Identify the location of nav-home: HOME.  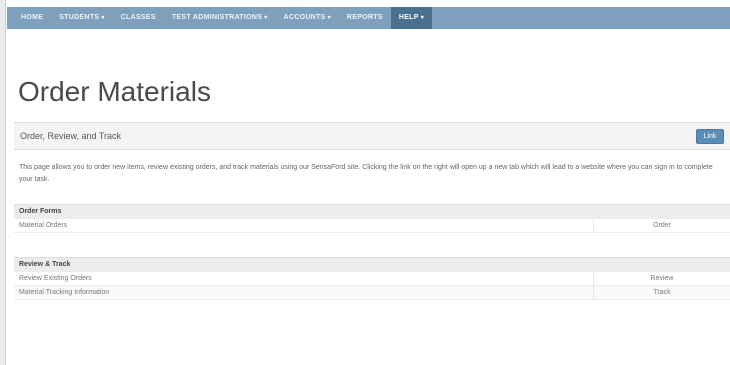
(32, 18).